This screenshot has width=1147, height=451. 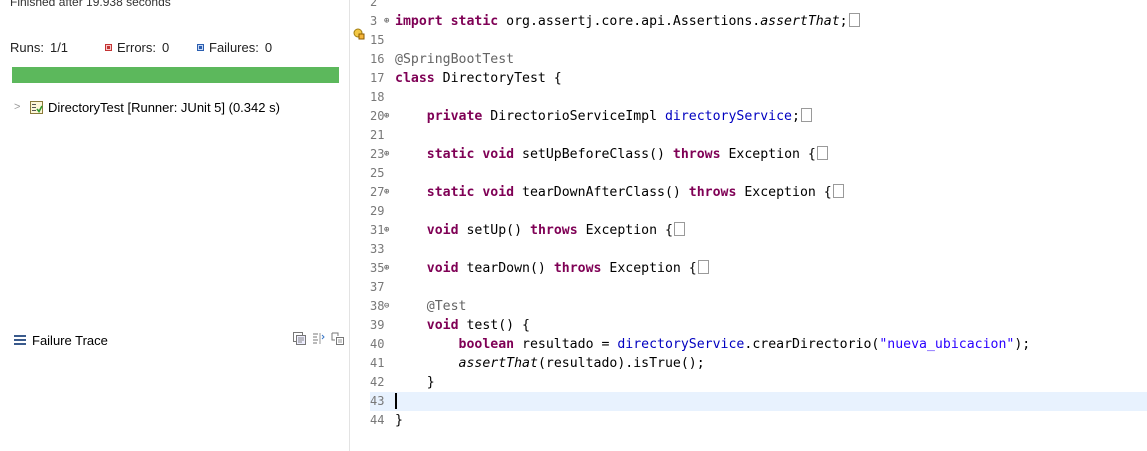 I want to click on line-number: 29, so click(x=377, y=211).